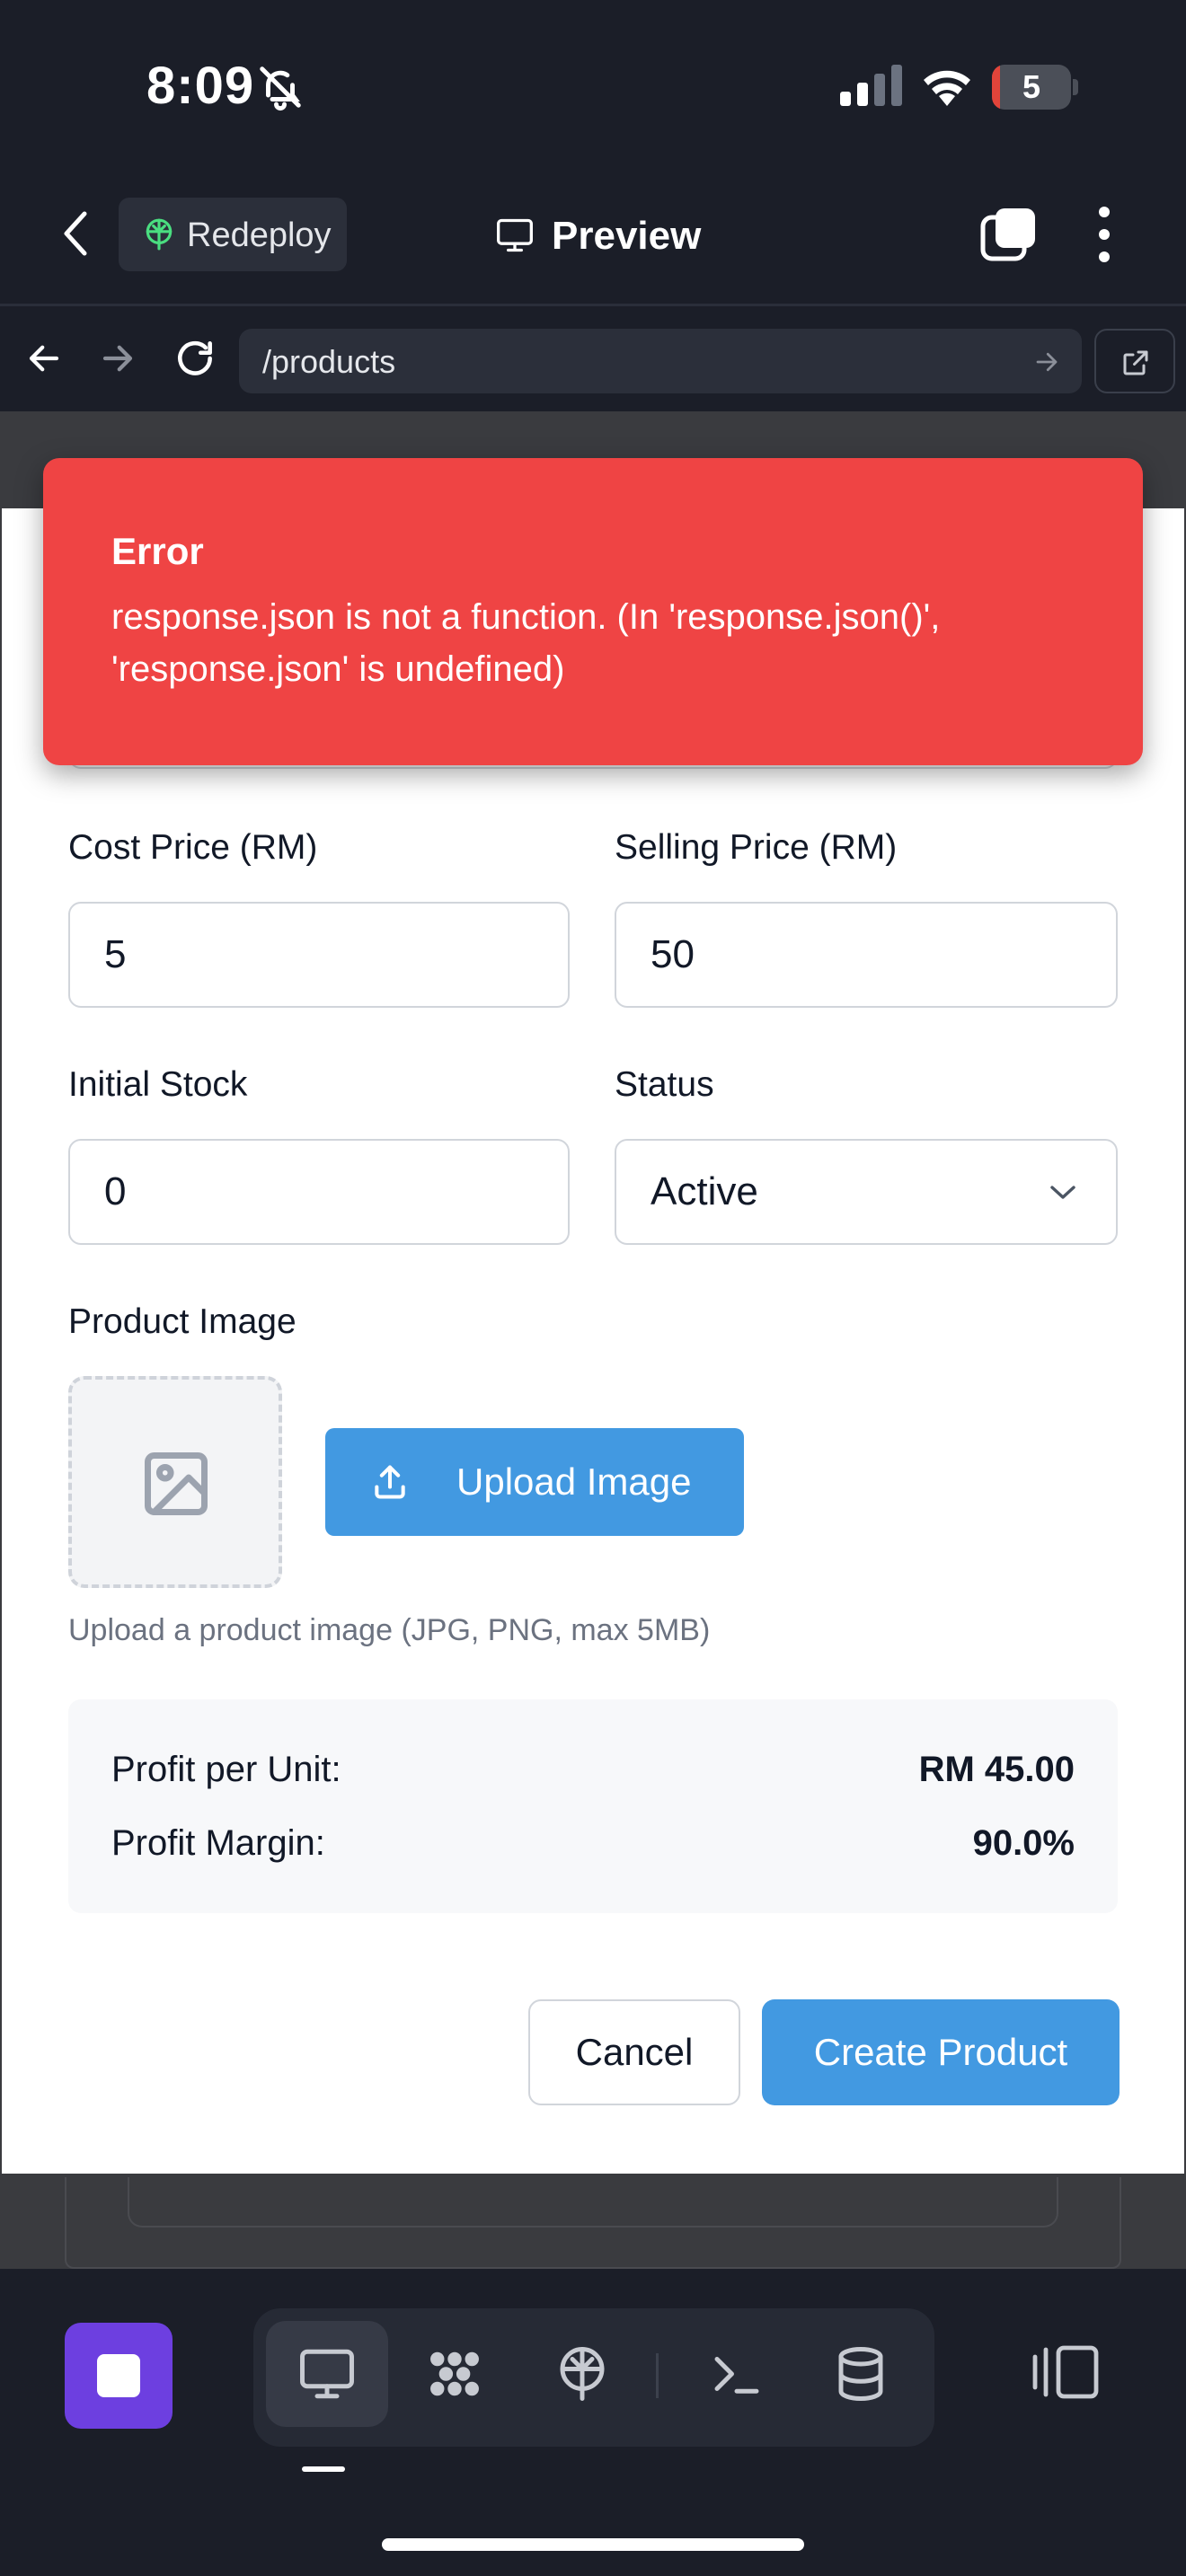 The image size is (1186, 2576). Describe the element at coordinates (1009, 234) in the screenshot. I see `tabs-icon` at that location.